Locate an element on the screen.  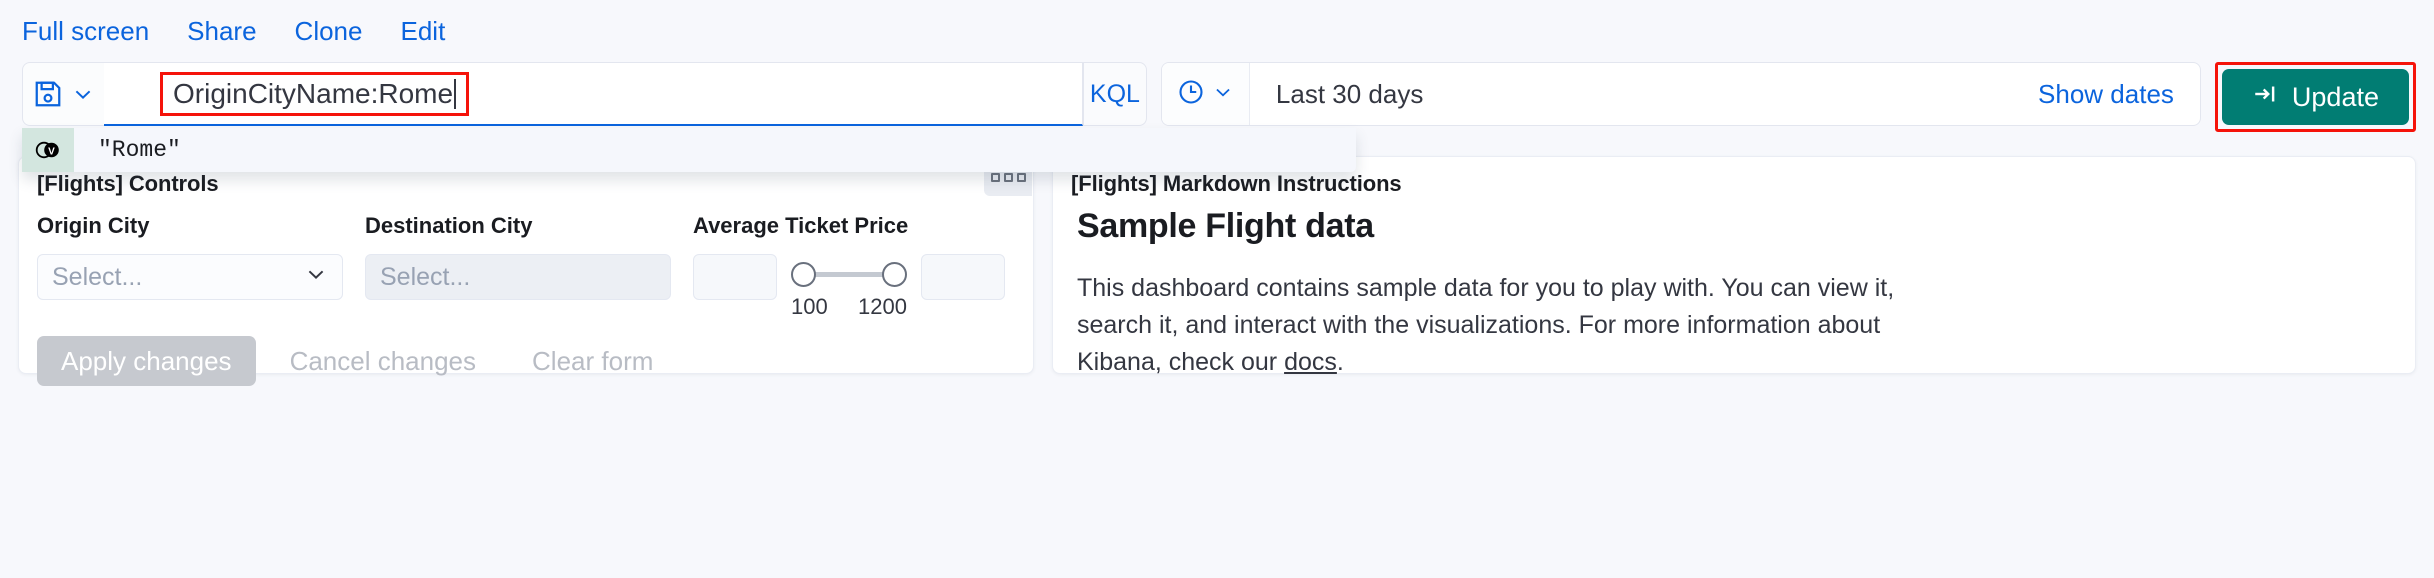
saved-query-button is located at coordinates (63, 94).